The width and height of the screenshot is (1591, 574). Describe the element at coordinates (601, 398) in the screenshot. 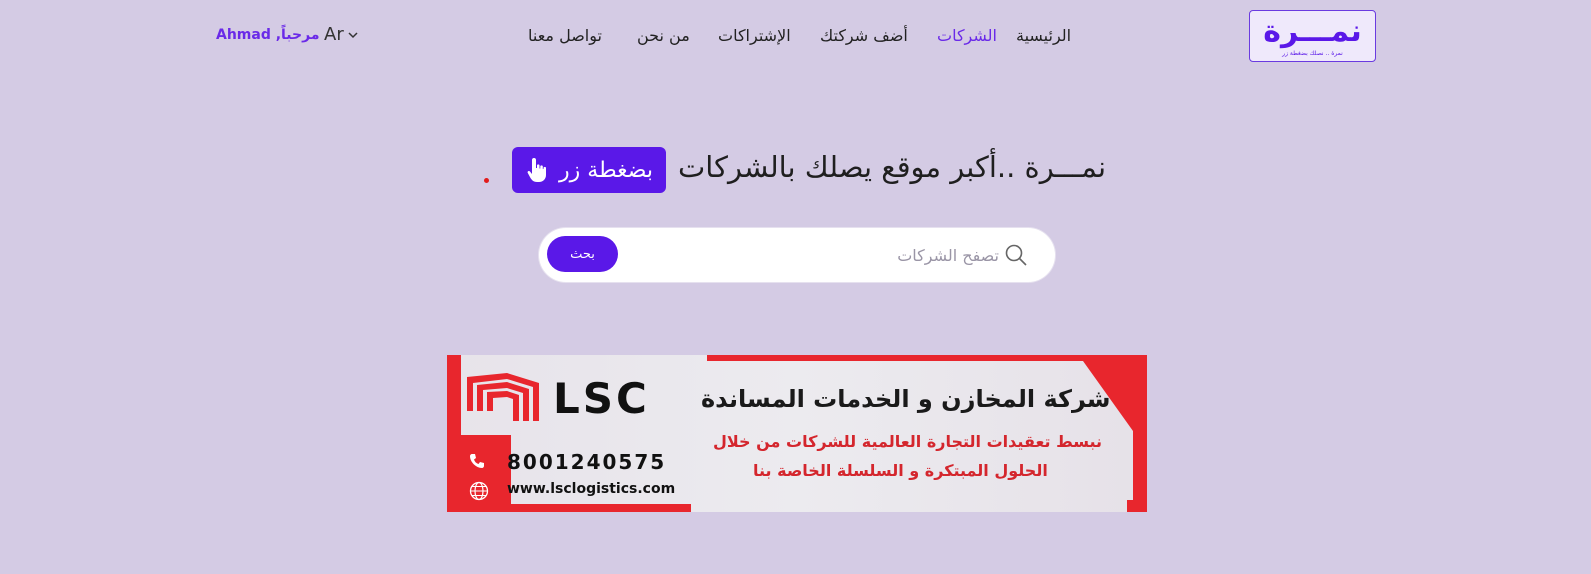

I see `banner-brand: LSC` at that location.